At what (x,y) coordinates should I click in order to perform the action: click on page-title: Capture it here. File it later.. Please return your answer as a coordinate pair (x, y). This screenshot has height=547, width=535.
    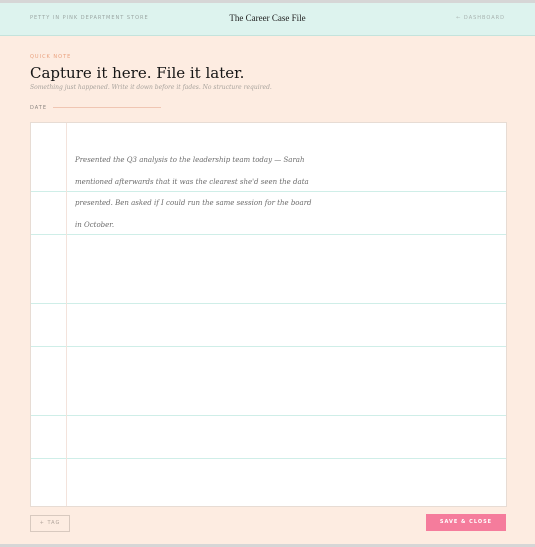
    Looking at the image, I should click on (137, 73).